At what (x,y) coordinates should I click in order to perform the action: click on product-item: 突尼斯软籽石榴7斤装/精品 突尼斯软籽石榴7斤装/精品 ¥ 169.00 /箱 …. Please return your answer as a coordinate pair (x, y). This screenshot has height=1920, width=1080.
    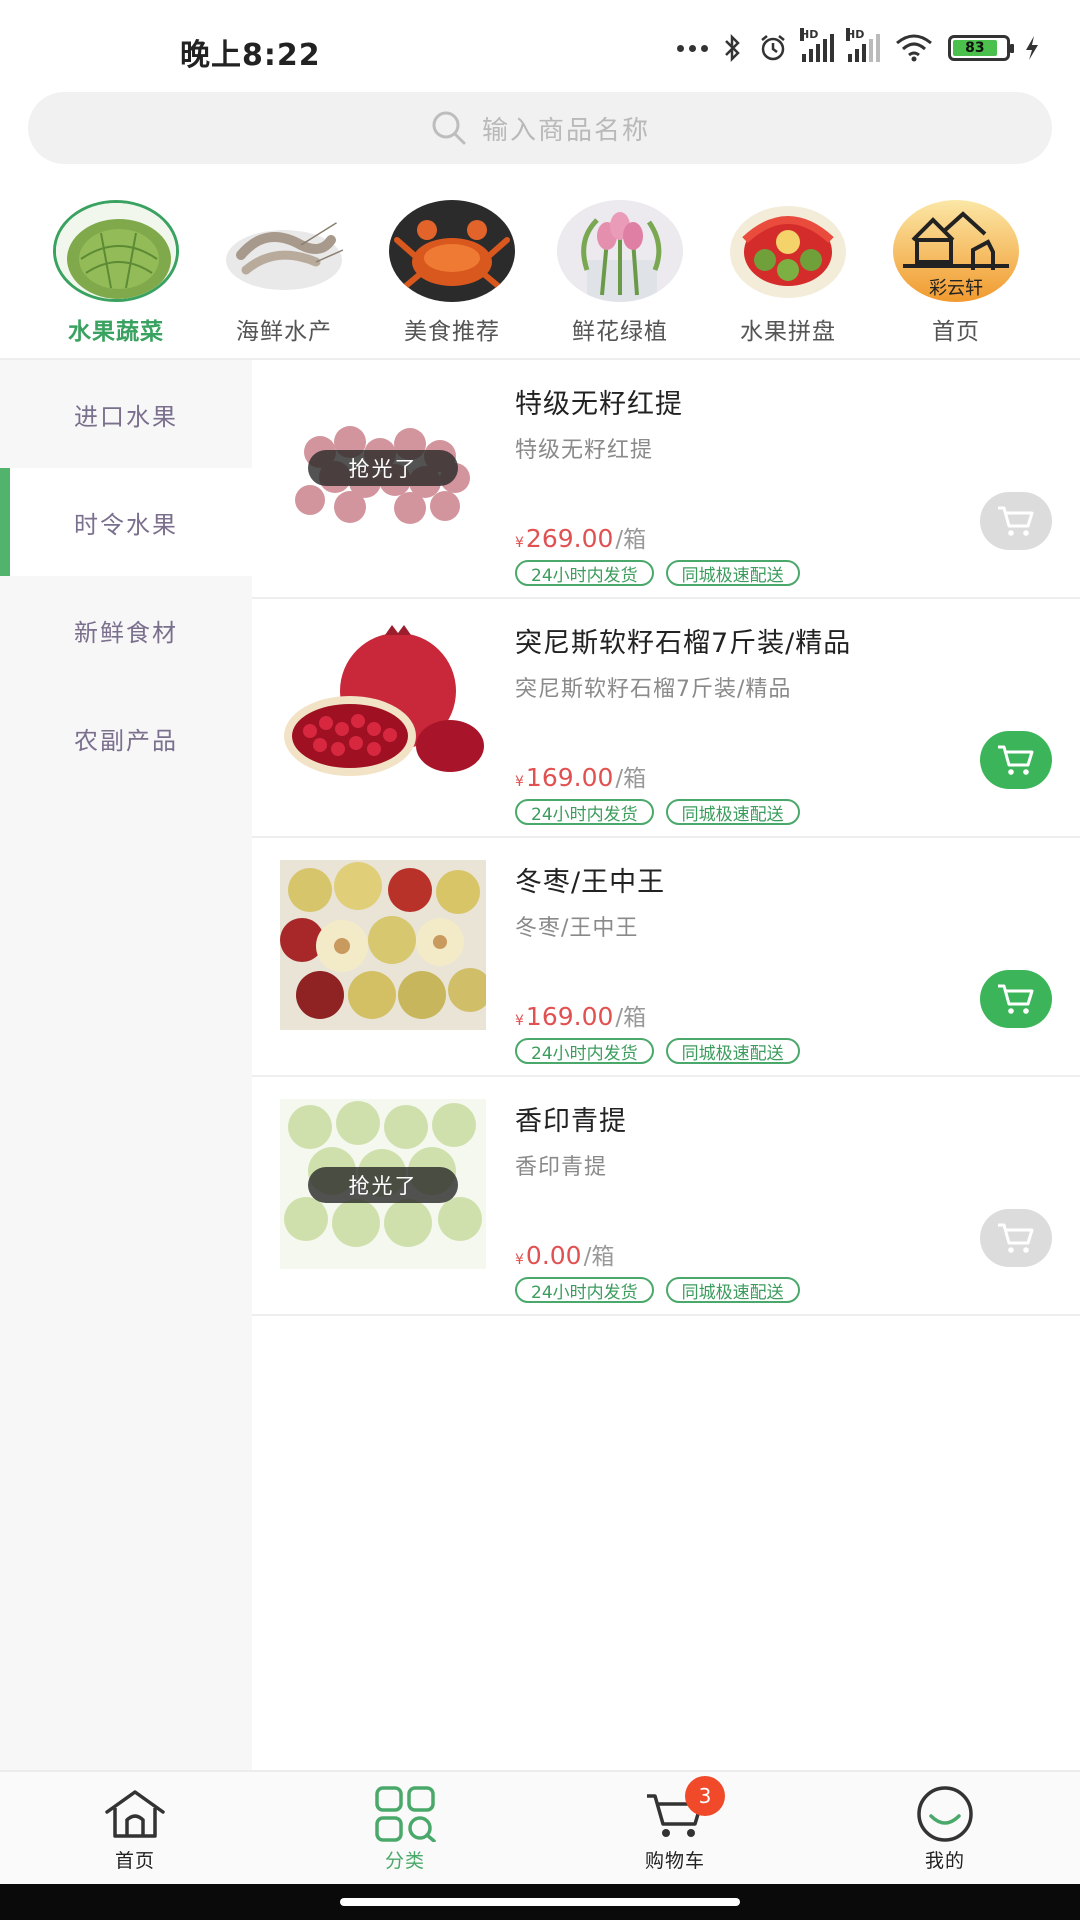
    Looking at the image, I should click on (666, 718).